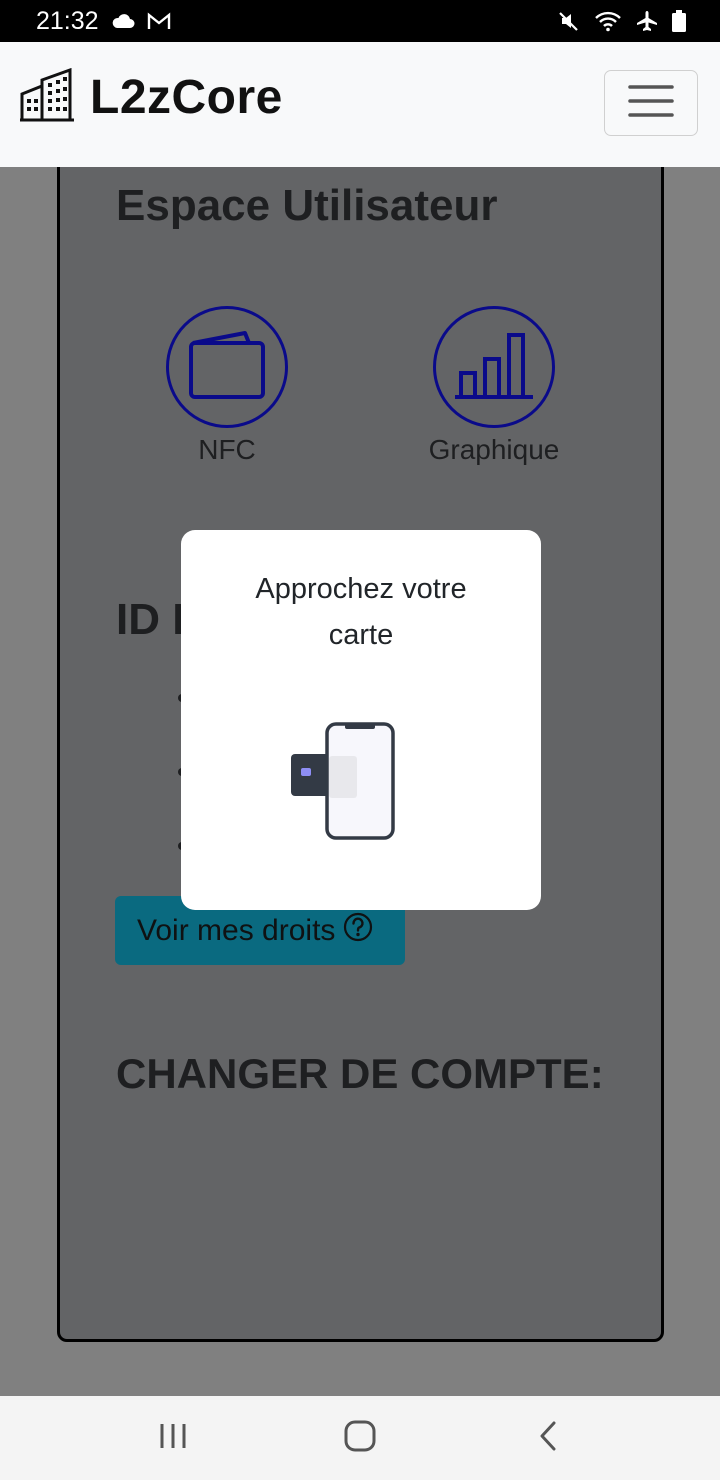  What do you see at coordinates (361, 612) in the screenshot?
I see `modal-message: Approchez votre carte` at bounding box center [361, 612].